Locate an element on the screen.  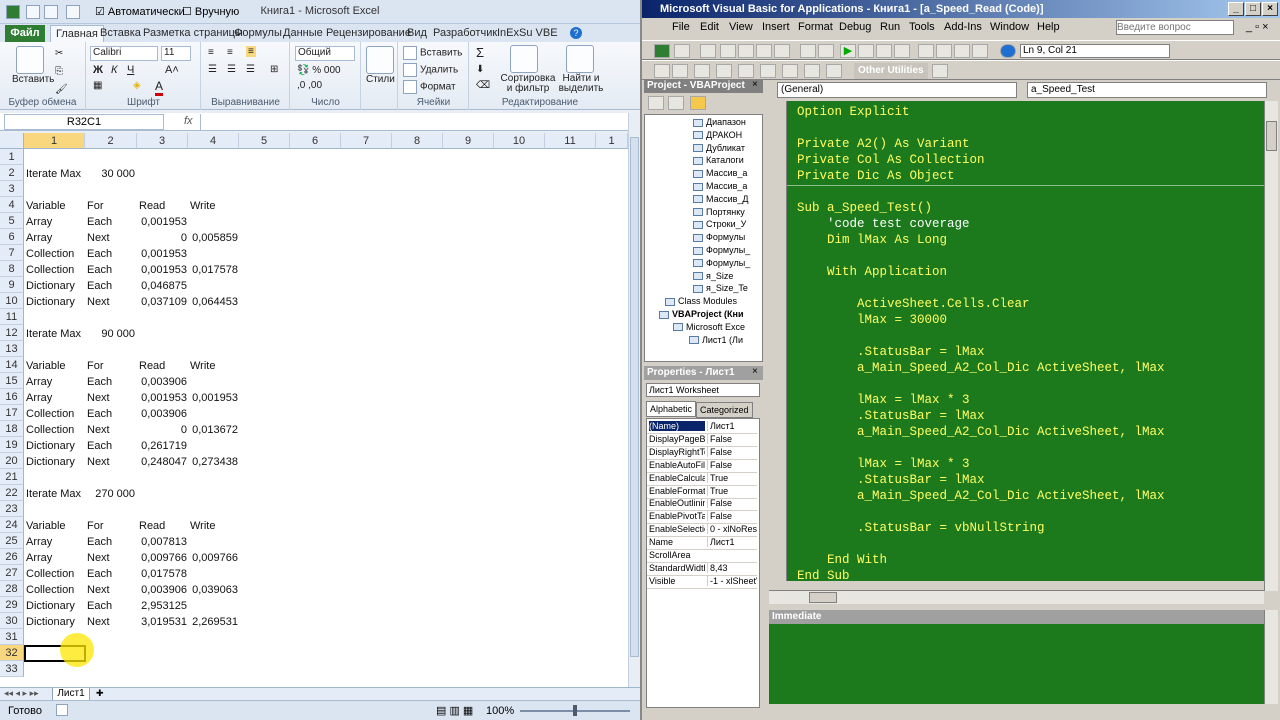
cell: 0,003906 is located at coordinates (163, 590).